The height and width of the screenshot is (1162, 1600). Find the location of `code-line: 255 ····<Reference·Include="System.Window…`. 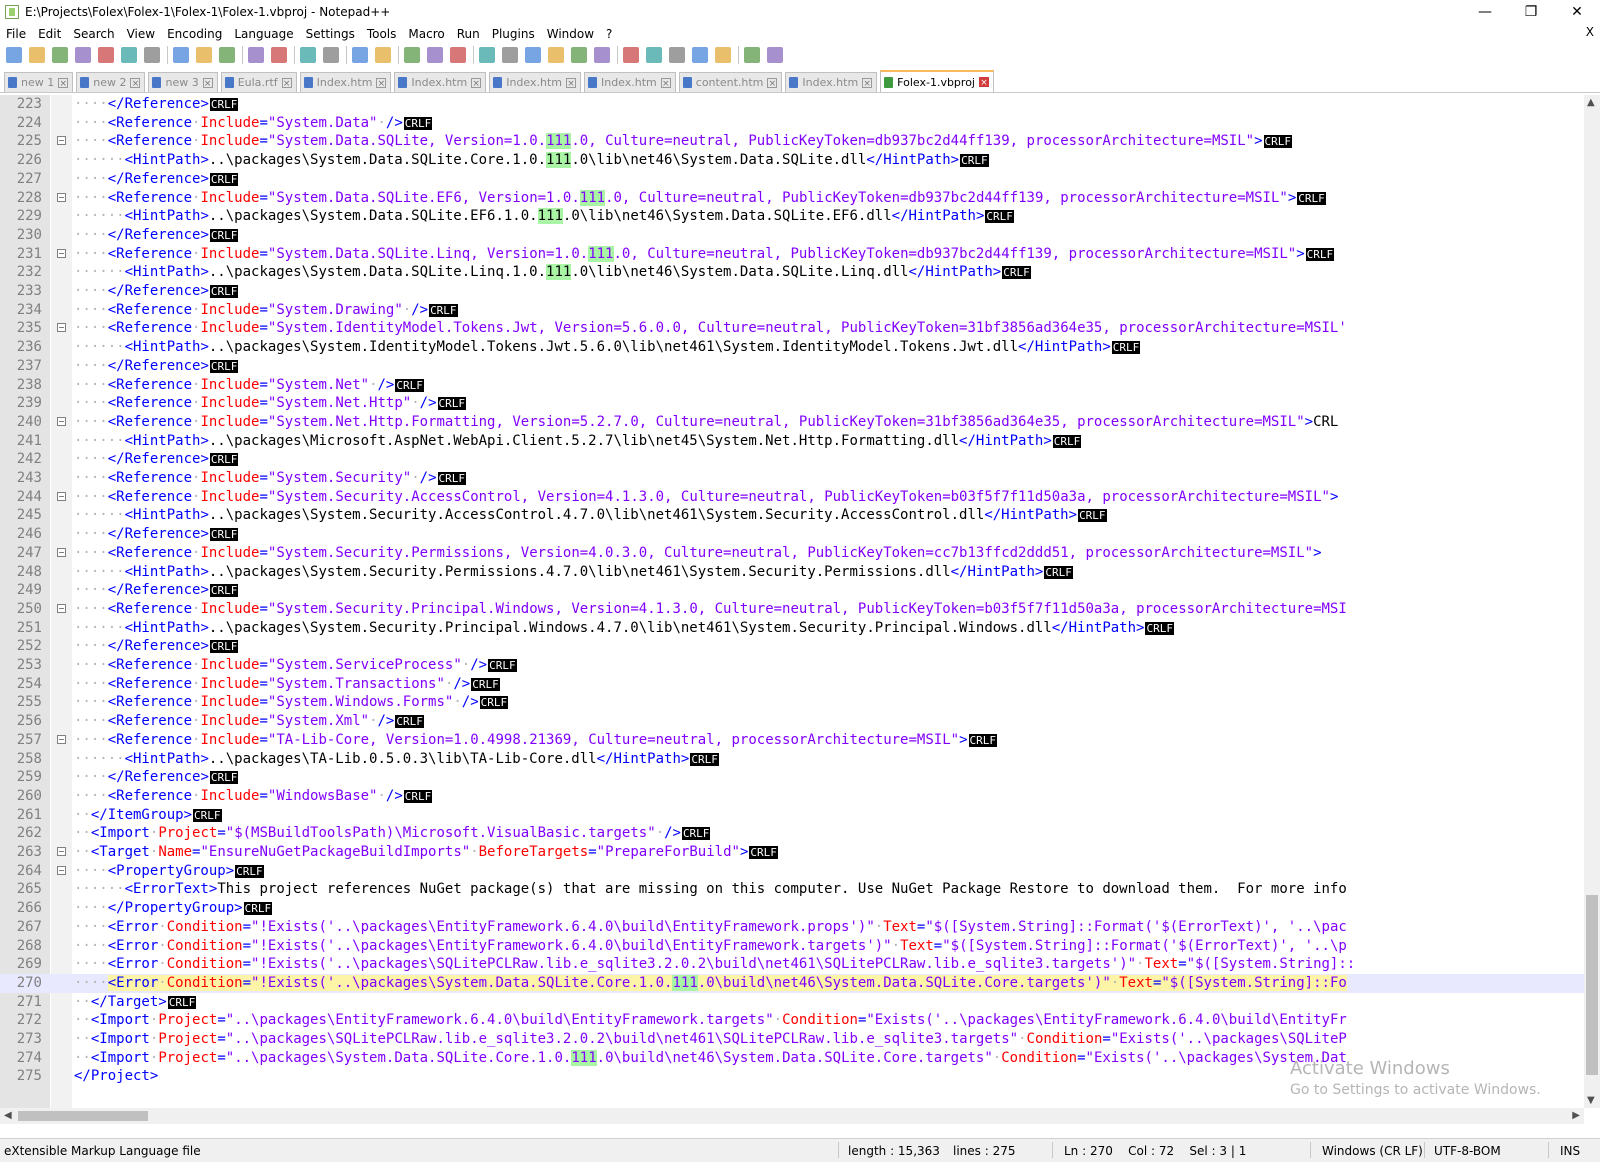

code-line: 255 ····<Reference·Include="System.Window… is located at coordinates (792, 702).